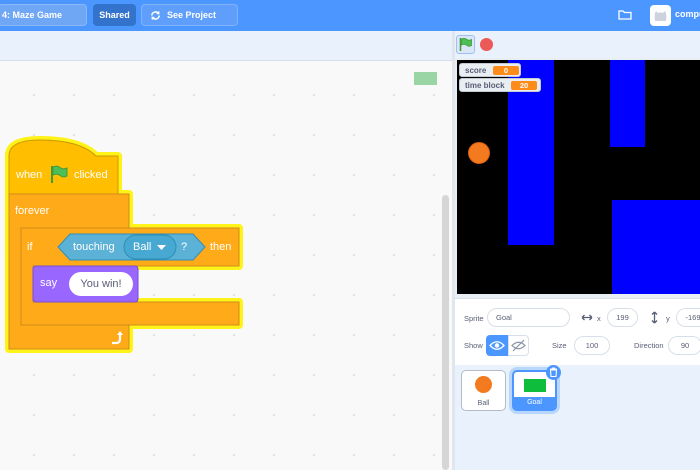 The width and height of the screenshot is (700, 470). I want to click on ball-sprite, so click(479, 153).